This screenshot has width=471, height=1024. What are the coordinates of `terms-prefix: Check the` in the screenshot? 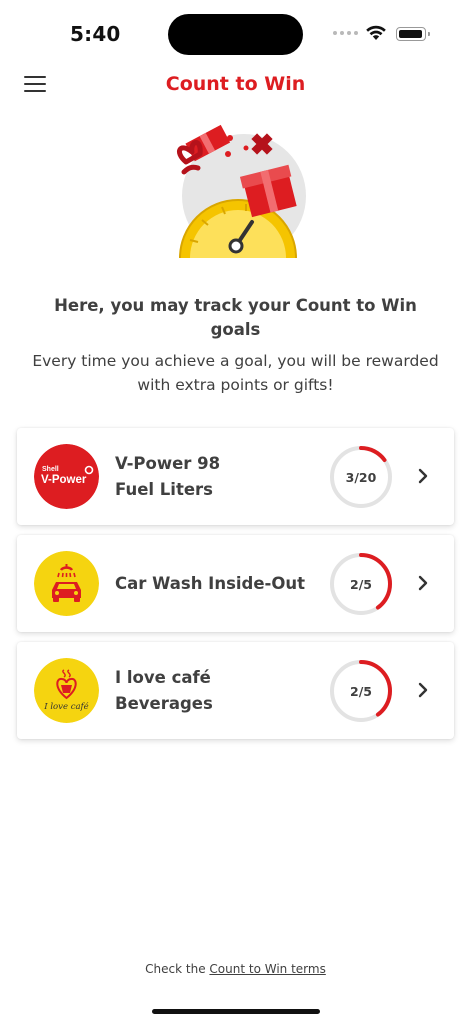 It's located at (175, 969).